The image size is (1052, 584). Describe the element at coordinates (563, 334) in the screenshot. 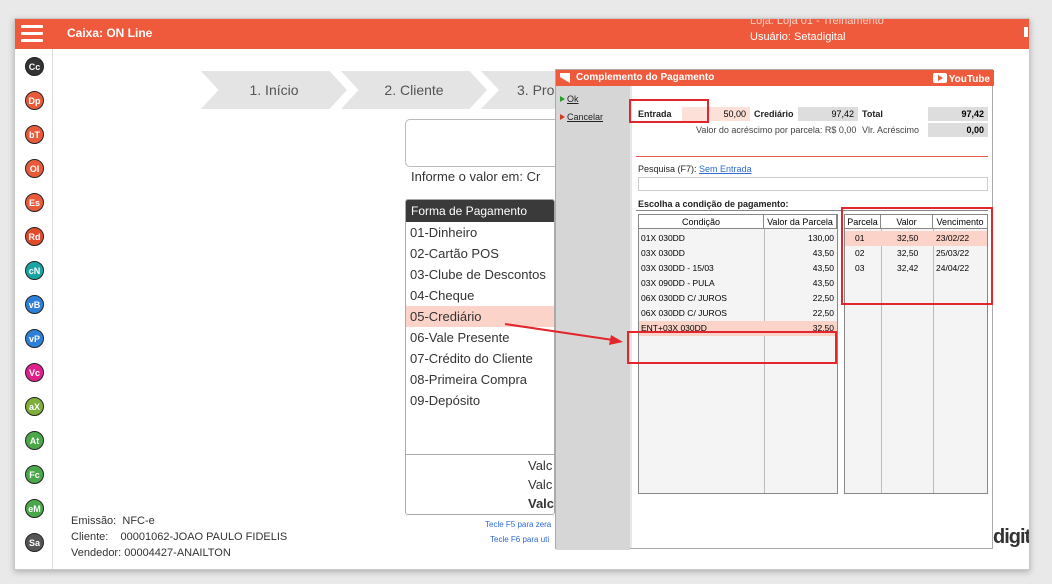

I see `annotation-arrow` at that location.